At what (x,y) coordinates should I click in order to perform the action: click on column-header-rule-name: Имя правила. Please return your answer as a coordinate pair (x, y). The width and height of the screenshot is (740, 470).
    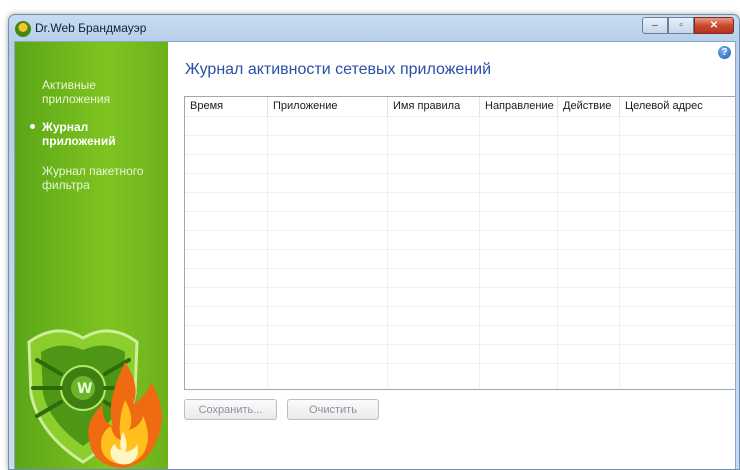
    Looking at the image, I should click on (433, 106).